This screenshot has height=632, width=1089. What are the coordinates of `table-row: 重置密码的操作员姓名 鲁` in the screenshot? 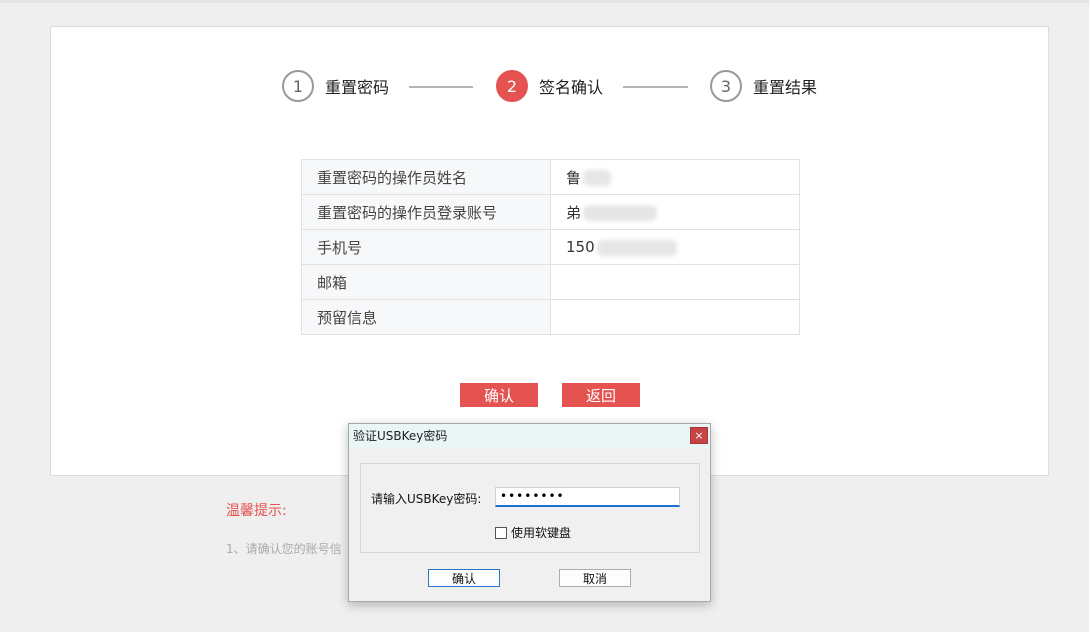 It's located at (550, 177).